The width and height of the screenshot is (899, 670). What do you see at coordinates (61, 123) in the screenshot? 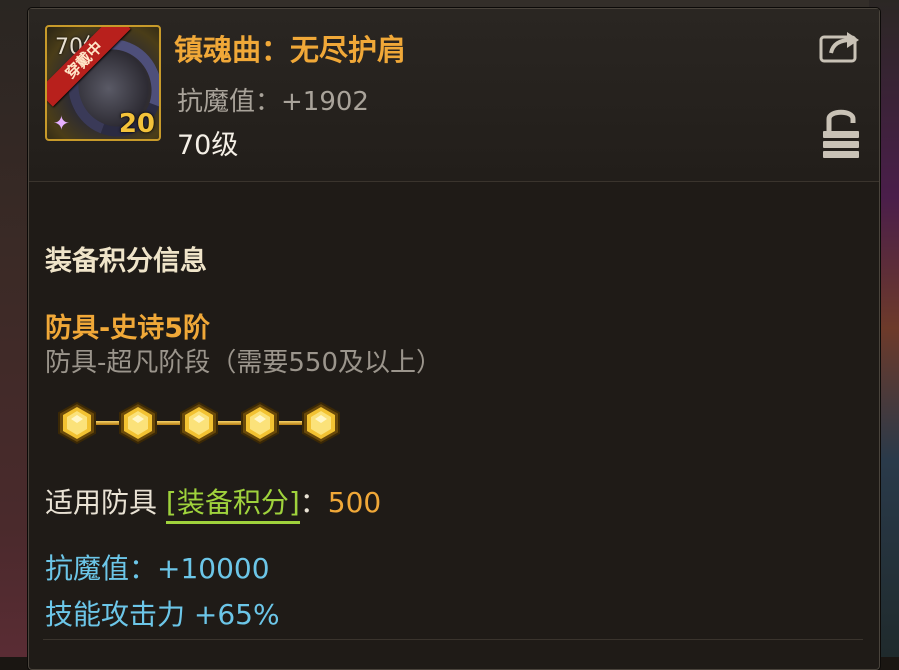
I see `sparkle-icon: ✦` at bounding box center [61, 123].